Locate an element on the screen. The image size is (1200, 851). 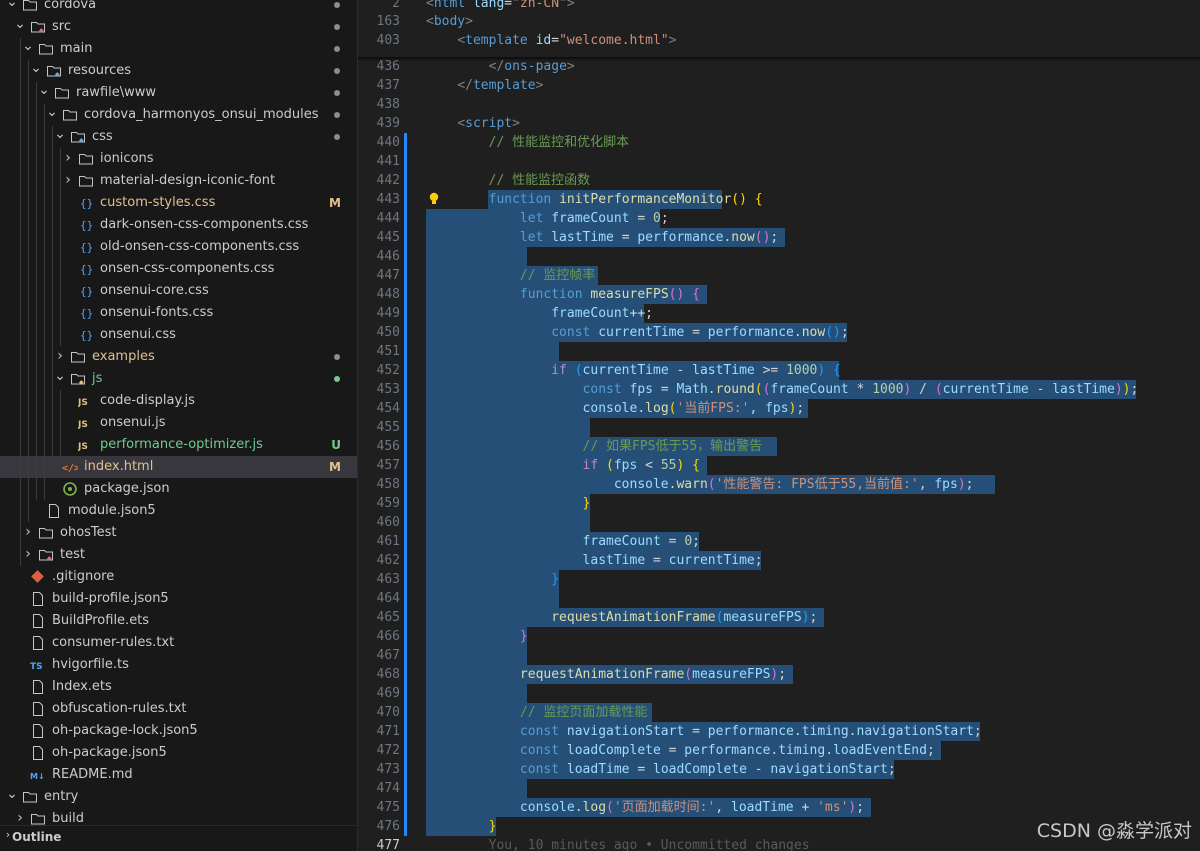
tree-item: › material-design-iconic-font is located at coordinates (178, 181).